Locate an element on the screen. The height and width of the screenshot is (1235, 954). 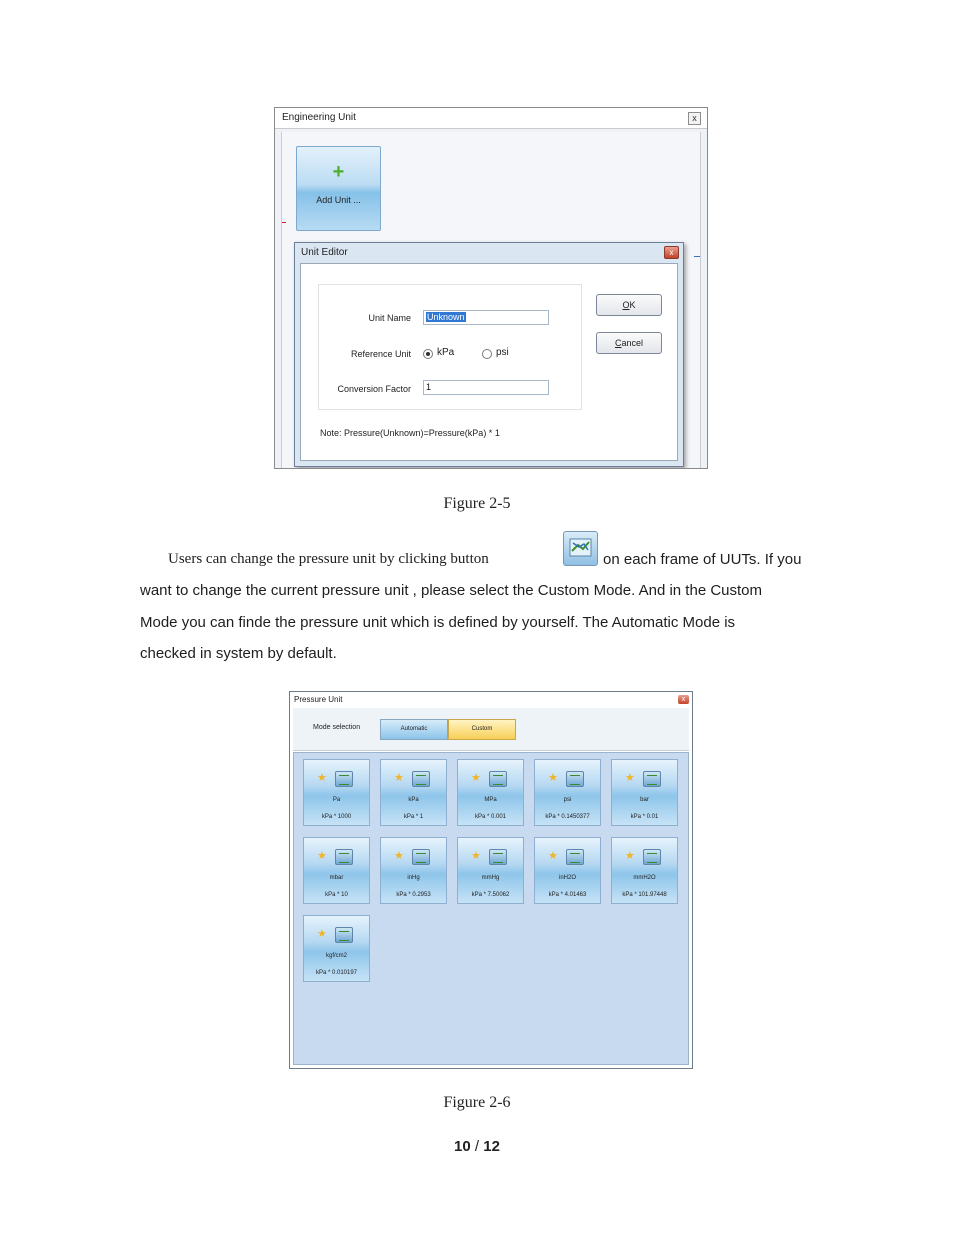
ok-button: OK is located at coordinates (629, 305).